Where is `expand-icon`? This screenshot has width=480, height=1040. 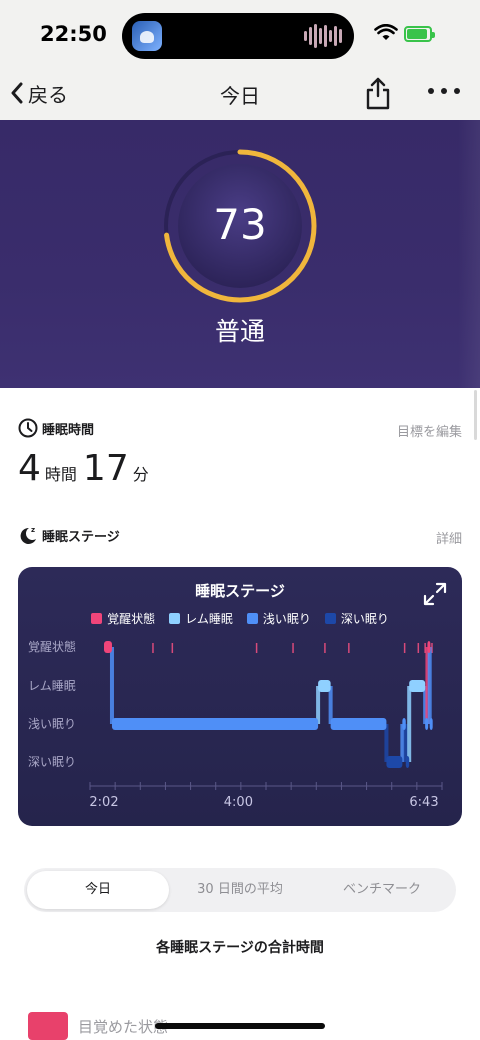
expand-icon is located at coordinates (435, 594).